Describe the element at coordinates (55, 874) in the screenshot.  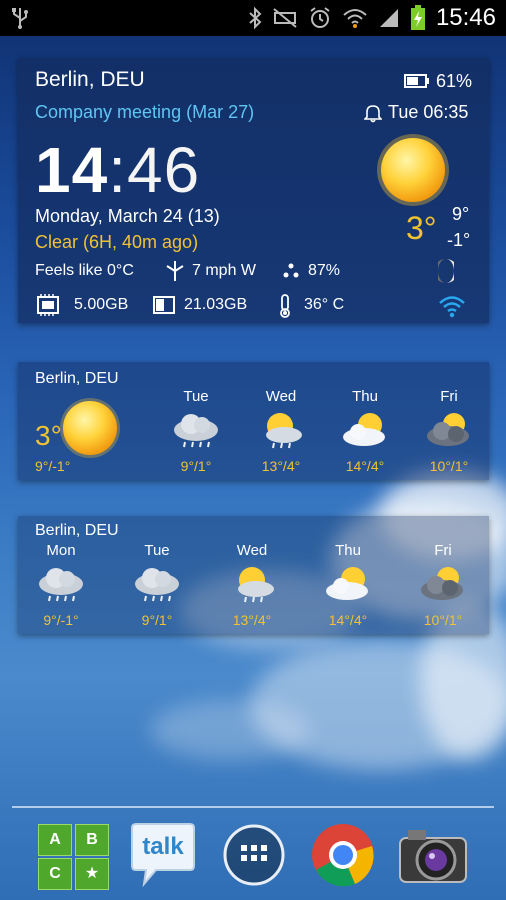
I see `abc-tile: C` at that location.